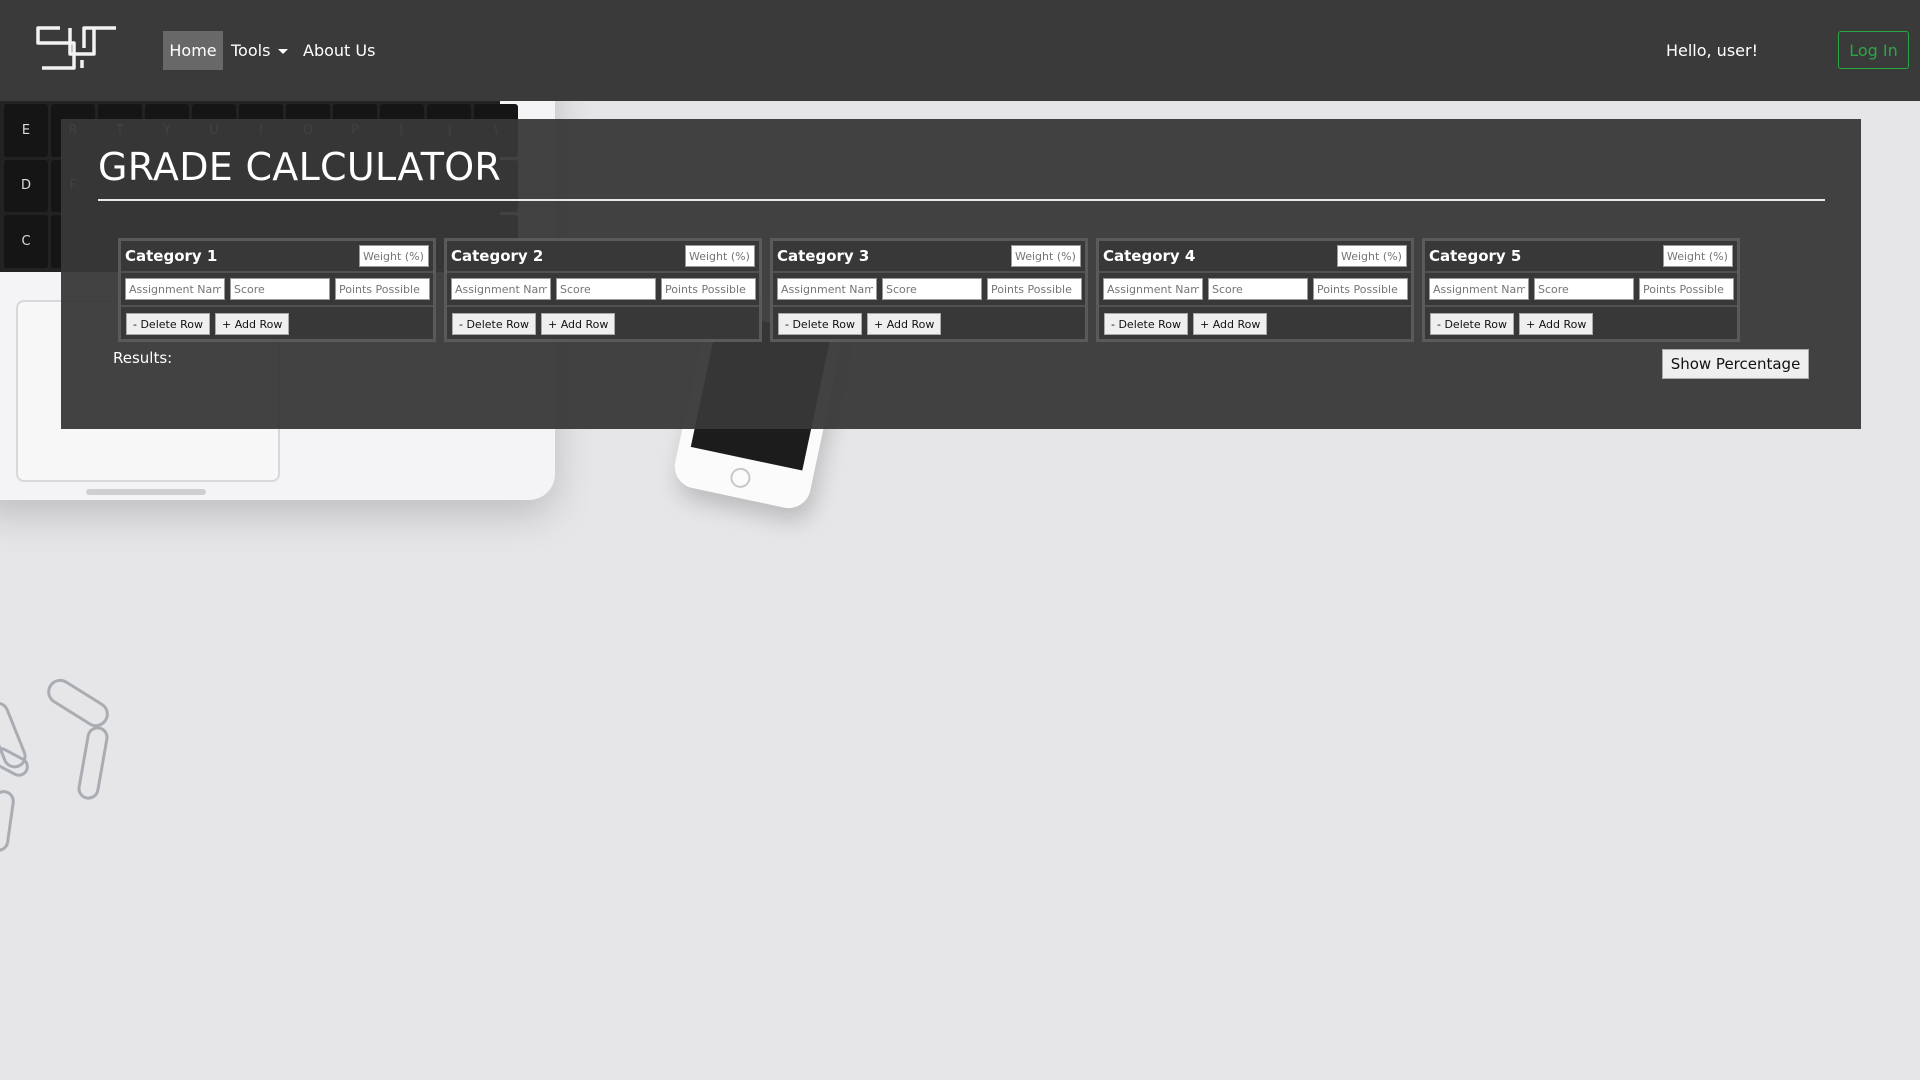  Describe the element at coordinates (1735, 364) in the screenshot. I see `show-percentage-button: Show Percentage` at that location.